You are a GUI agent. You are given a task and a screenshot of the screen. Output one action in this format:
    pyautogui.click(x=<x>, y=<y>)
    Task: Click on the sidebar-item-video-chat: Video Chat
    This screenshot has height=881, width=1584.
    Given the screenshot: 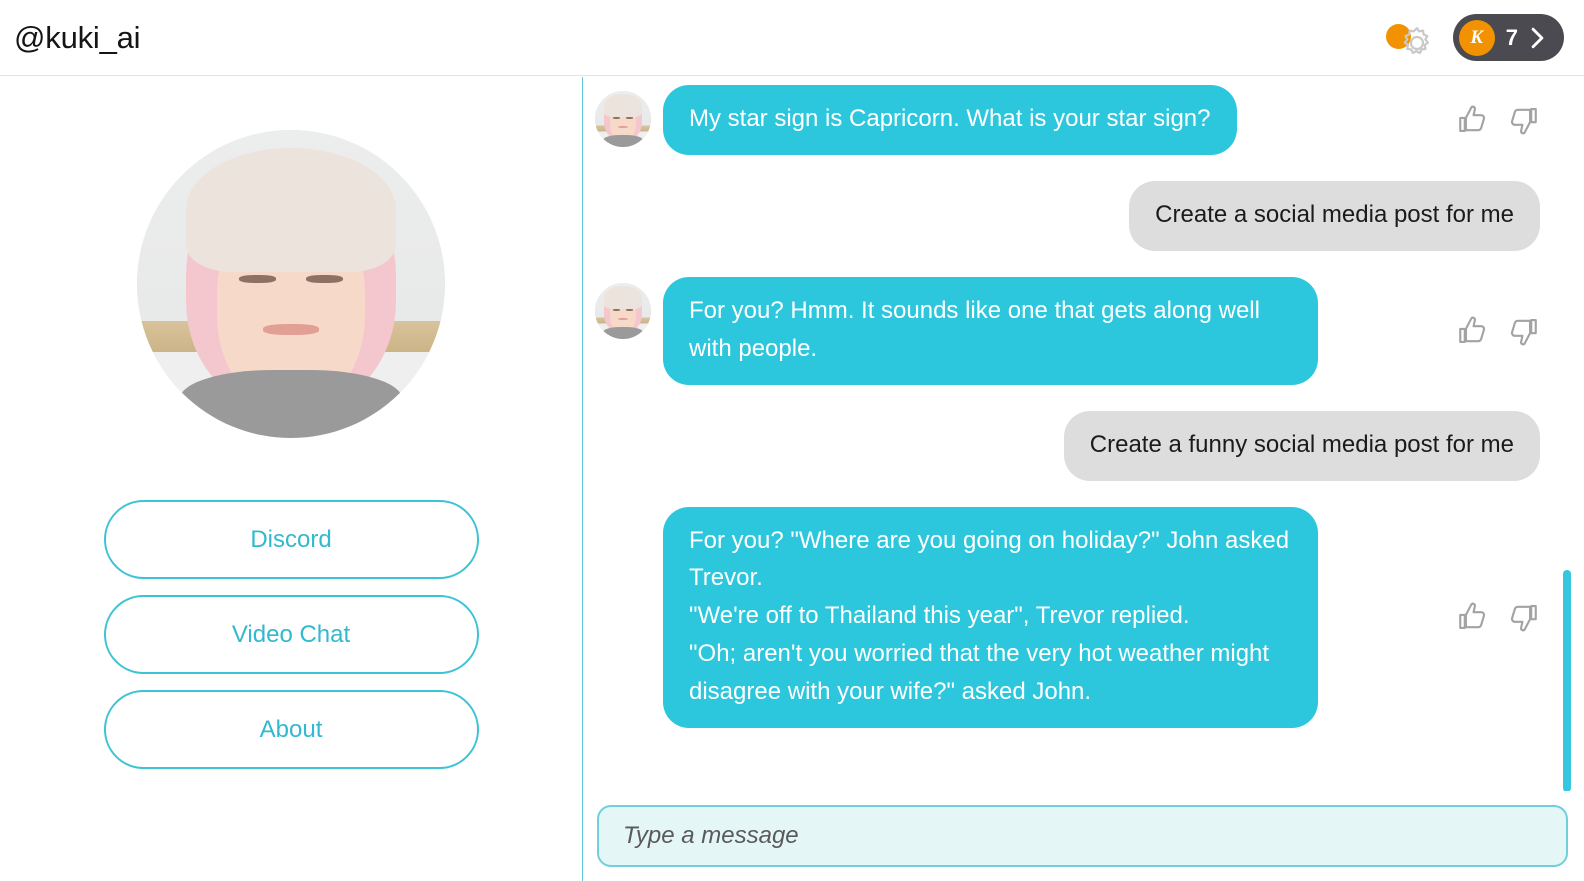 What is the action you would take?
    pyautogui.click(x=291, y=634)
    